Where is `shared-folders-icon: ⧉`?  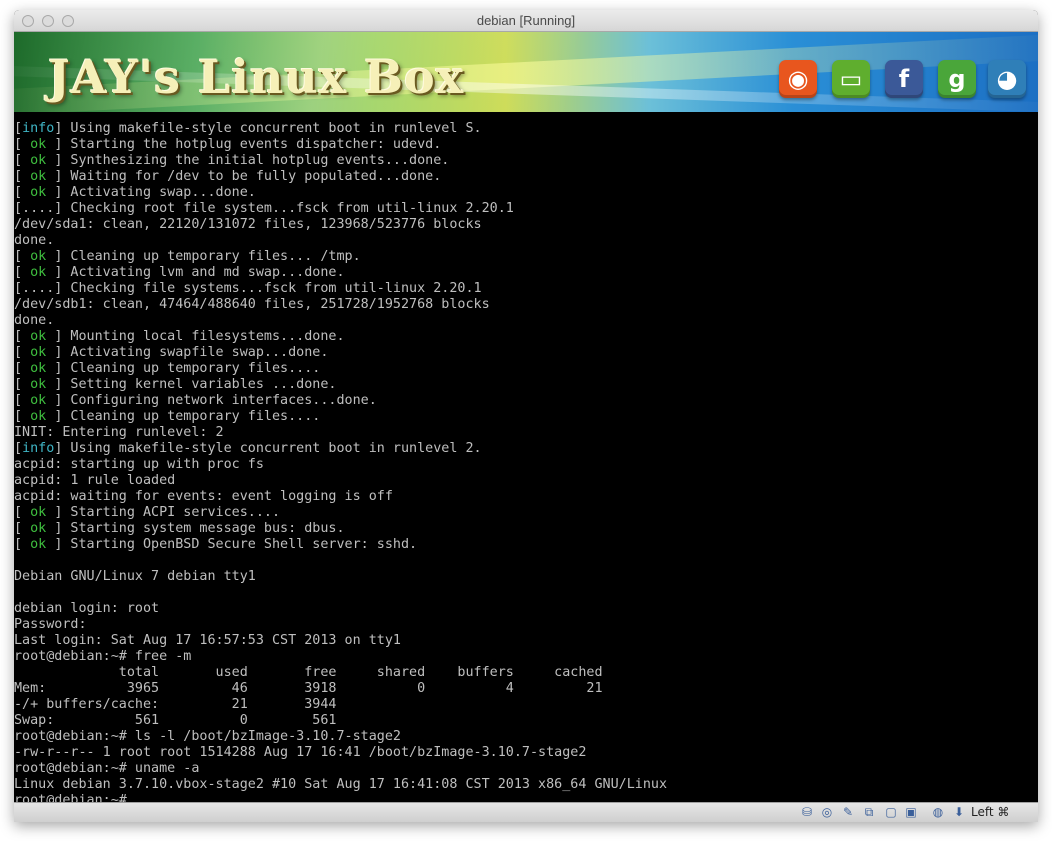
shared-folders-icon: ⧉ is located at coordinates (869, 812).